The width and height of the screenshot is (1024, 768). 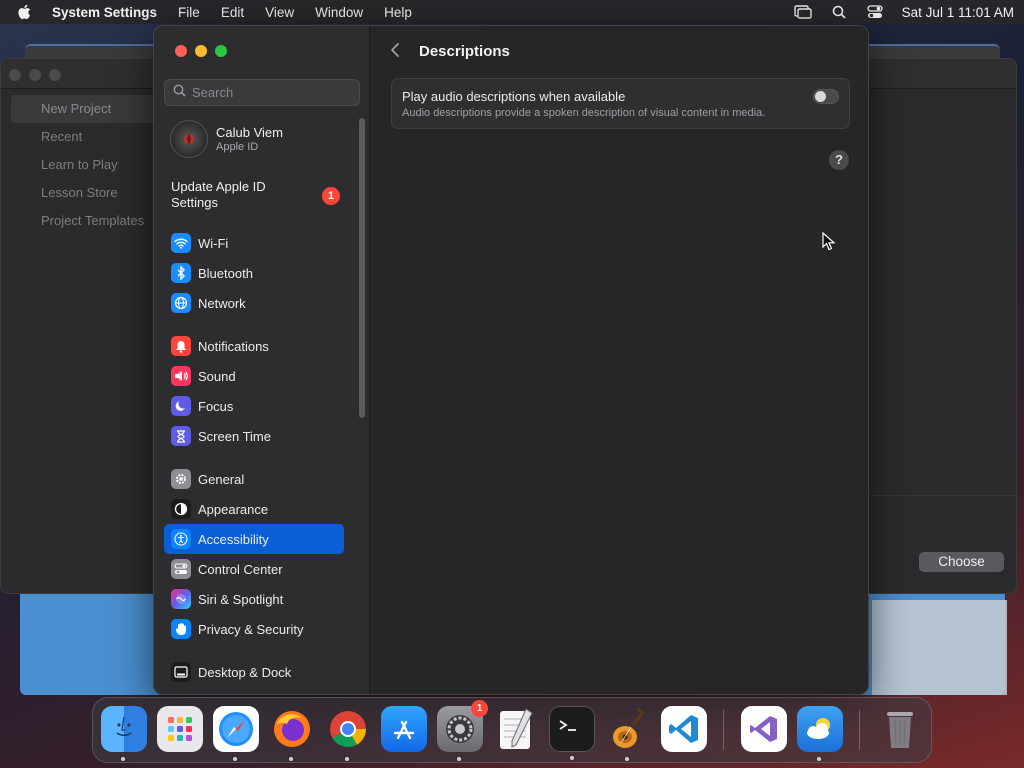 I want to click on back-button, so click(x=397, y=51).